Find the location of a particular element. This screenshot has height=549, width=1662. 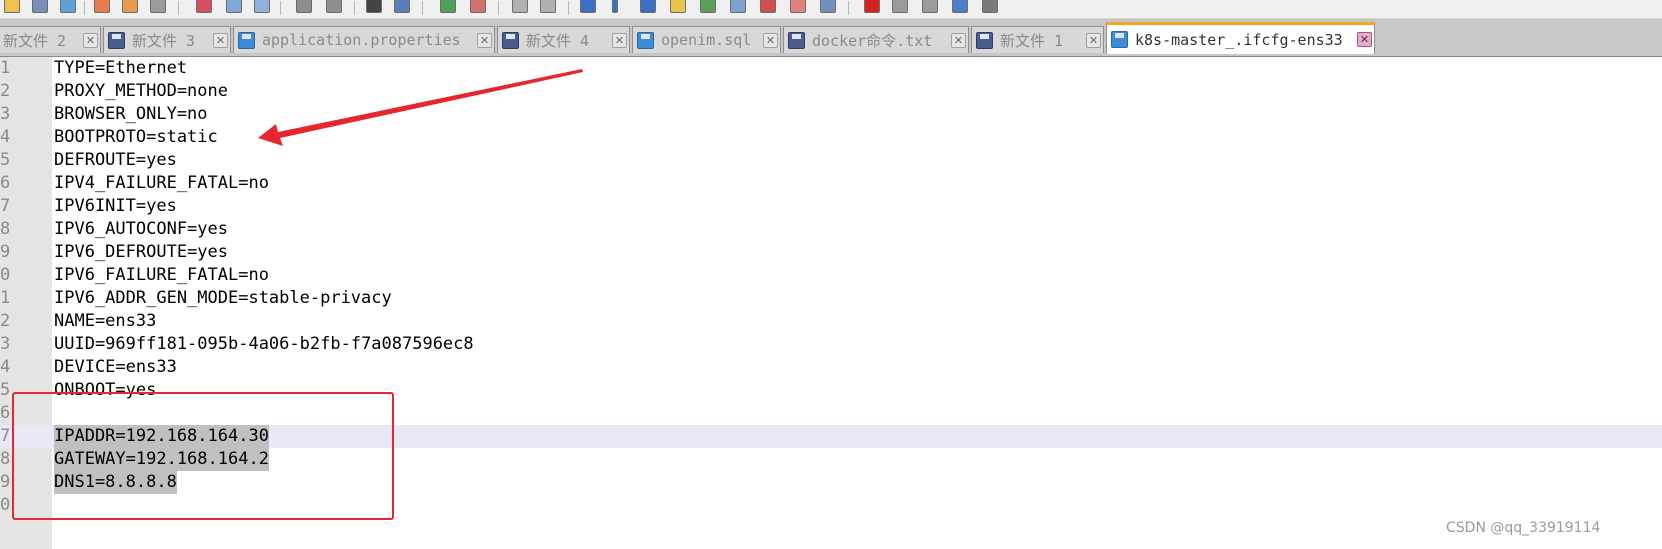

doc-map-icon is located at coordinates (708, 6).